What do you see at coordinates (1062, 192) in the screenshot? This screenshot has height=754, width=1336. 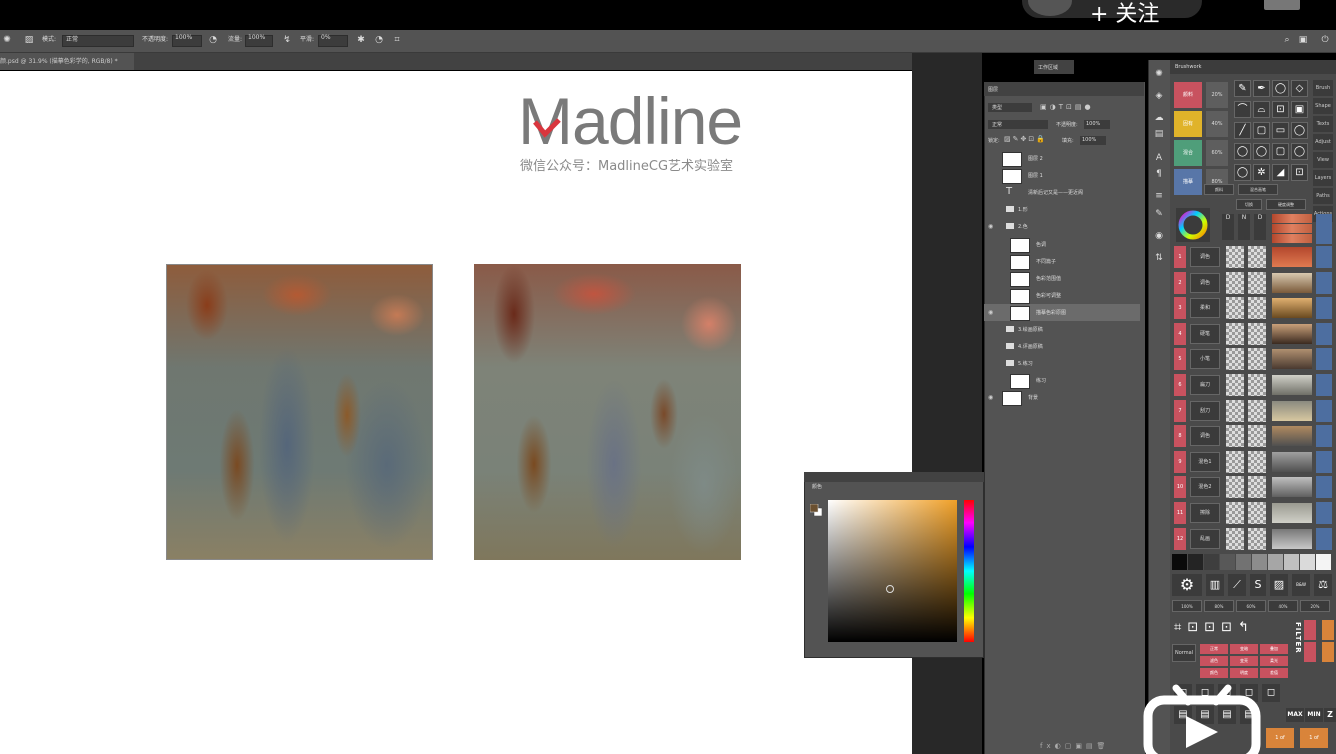 I see `layer-row: T 清新后记又是——更近阁` at bounding box center [1062, 192].